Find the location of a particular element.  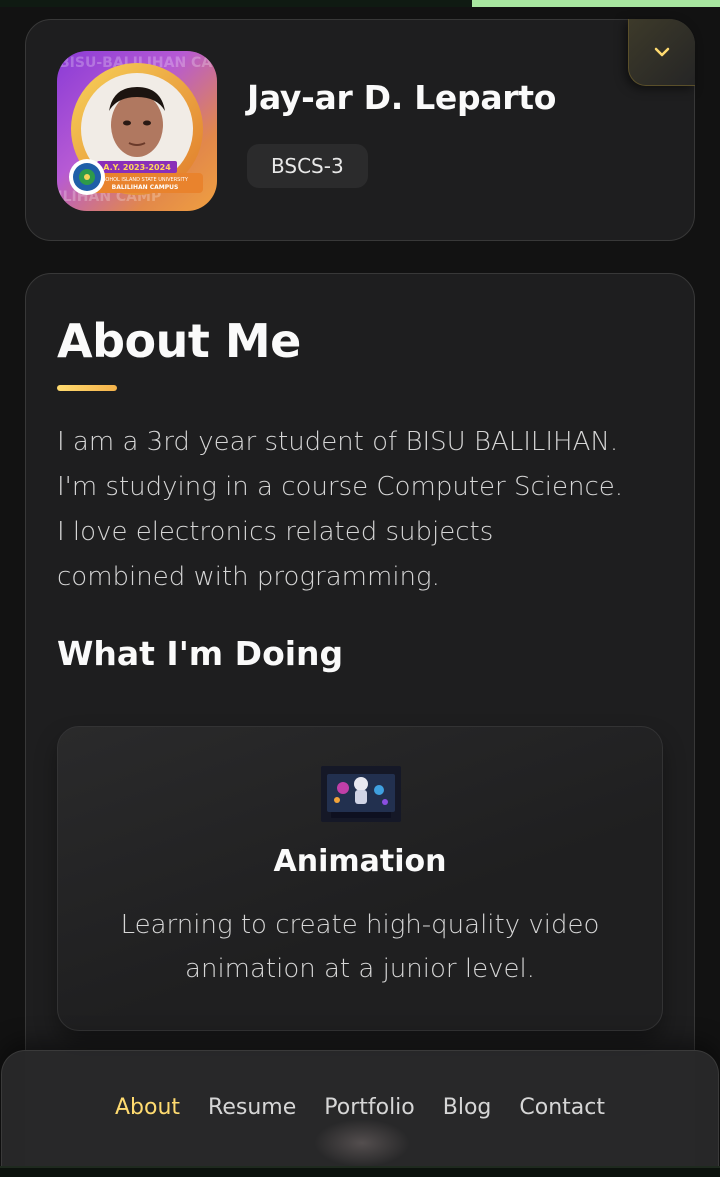

nav-glow is located at coordinates (362, 1143).